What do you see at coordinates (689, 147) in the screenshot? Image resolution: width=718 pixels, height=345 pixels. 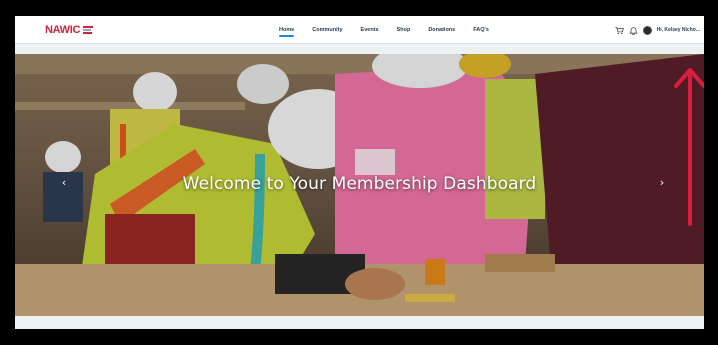 I see `annotation-arrow-icon` at bounding box center [689, 147].